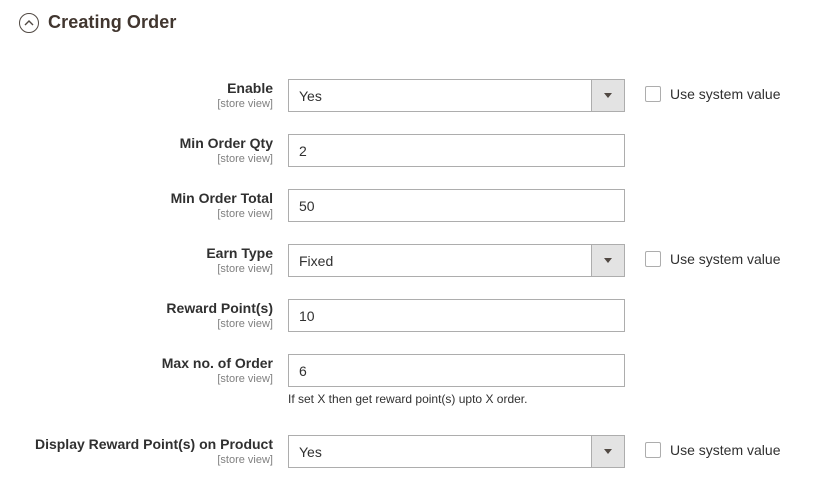 The width and height of the screenshot is (813, 485). Describe the element at coordinates (153, 444) in the screenshot. I see `field-label: Display Reward Point(s) on Product` at that location.